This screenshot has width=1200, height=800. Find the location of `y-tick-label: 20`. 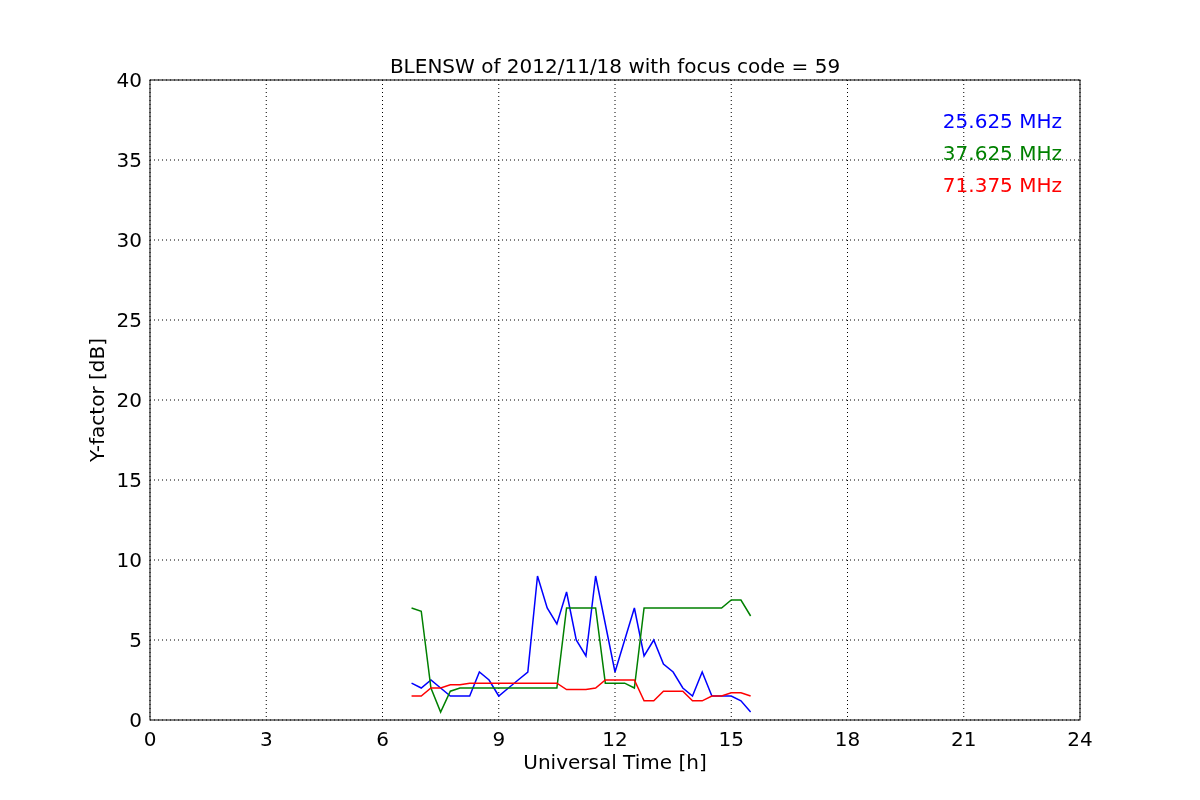

y-tick-label: 20 is located at coordinates (129, 400).